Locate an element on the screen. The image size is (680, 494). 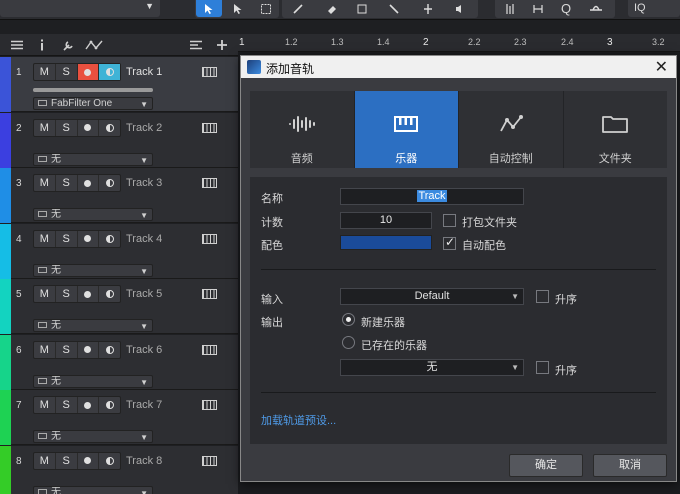
pack-folder-checkbox is located at coordinates (449, 220).